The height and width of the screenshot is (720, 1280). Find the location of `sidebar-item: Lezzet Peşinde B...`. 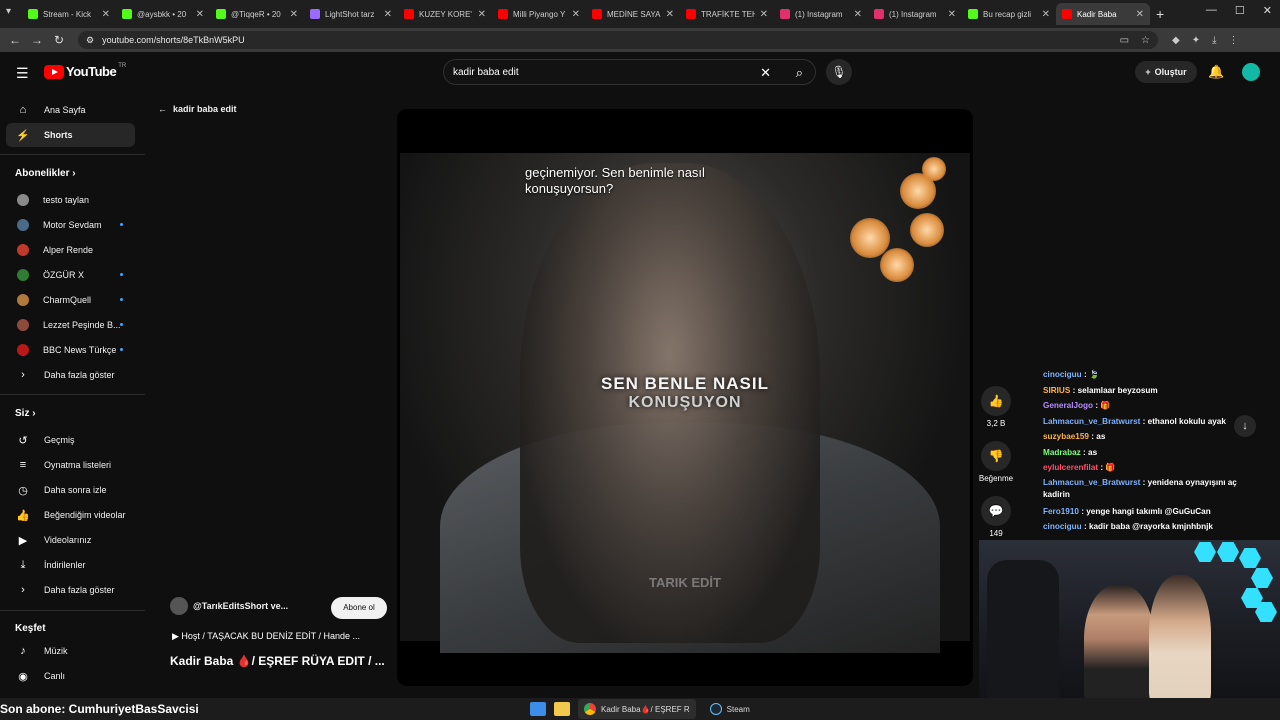

sidebar-item: Lezzet Peşinde B... is located at coordinates (70, 325).